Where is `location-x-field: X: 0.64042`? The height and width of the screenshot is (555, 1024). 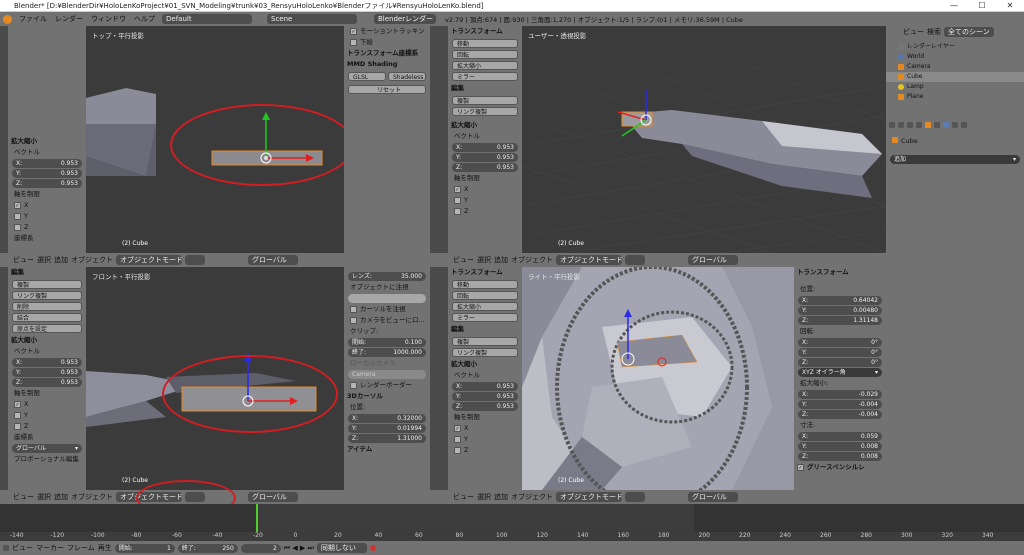 location-x-field: X: 0.64042 is located at coordinates (840, 300).